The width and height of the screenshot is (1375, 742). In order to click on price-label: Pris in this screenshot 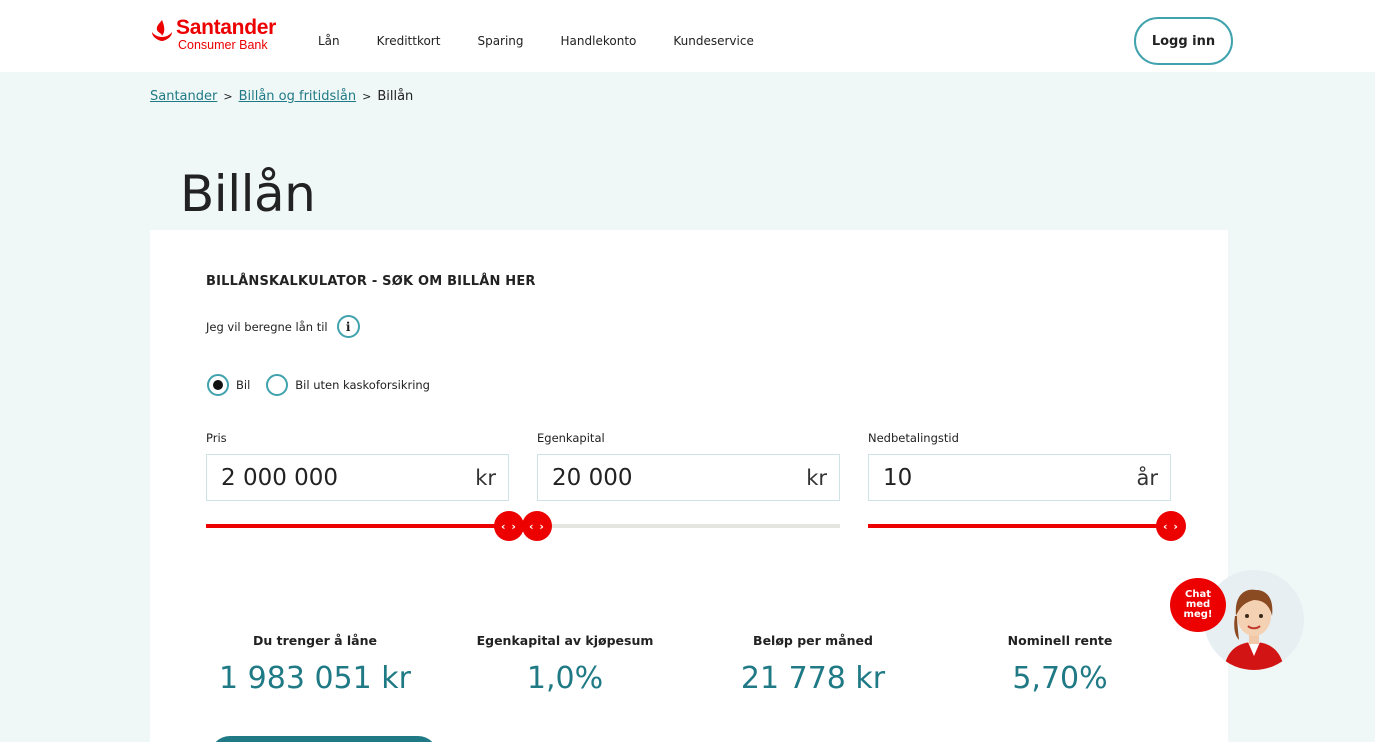, I will do `click(216, 438)`.